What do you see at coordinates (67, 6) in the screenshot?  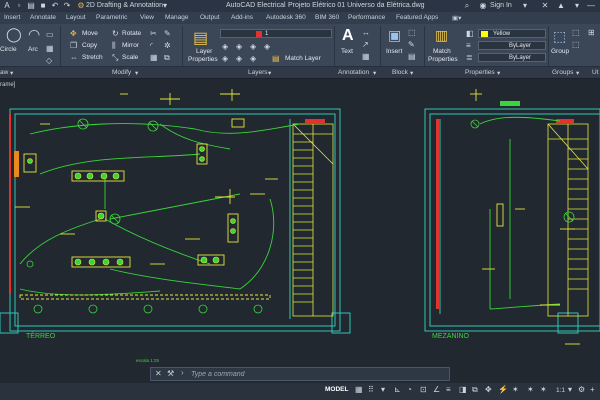 I see `redo-icon: ↷` at bounding box center [67, 6].